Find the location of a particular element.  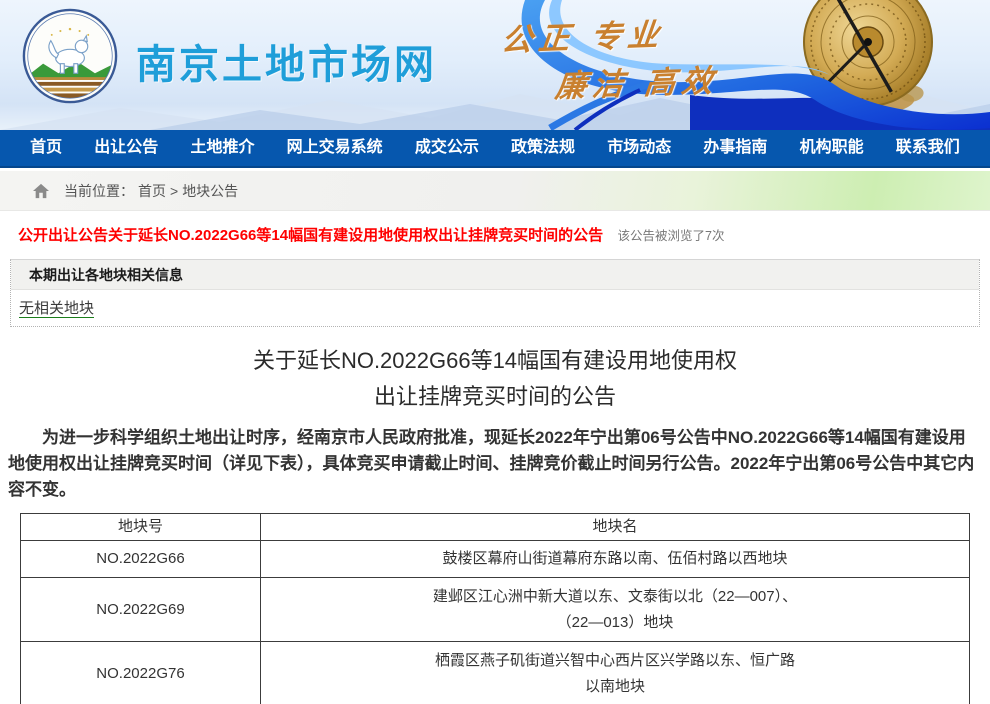

nav-item-policies: 政策法规 is located at coordinates (543, 148).